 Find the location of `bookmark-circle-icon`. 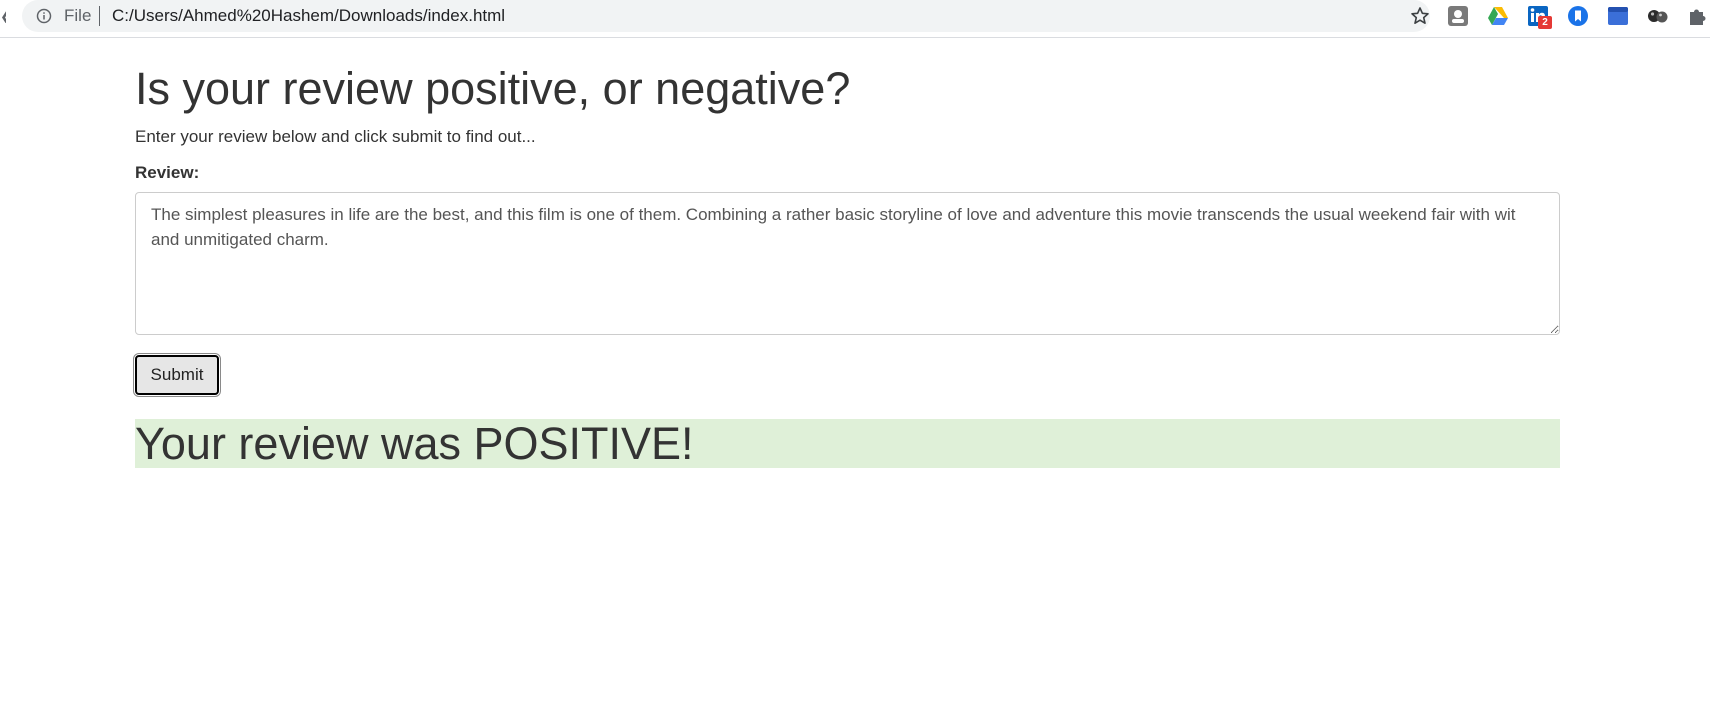

bookmark-circle-icon is located at coordinates (1578, 16).